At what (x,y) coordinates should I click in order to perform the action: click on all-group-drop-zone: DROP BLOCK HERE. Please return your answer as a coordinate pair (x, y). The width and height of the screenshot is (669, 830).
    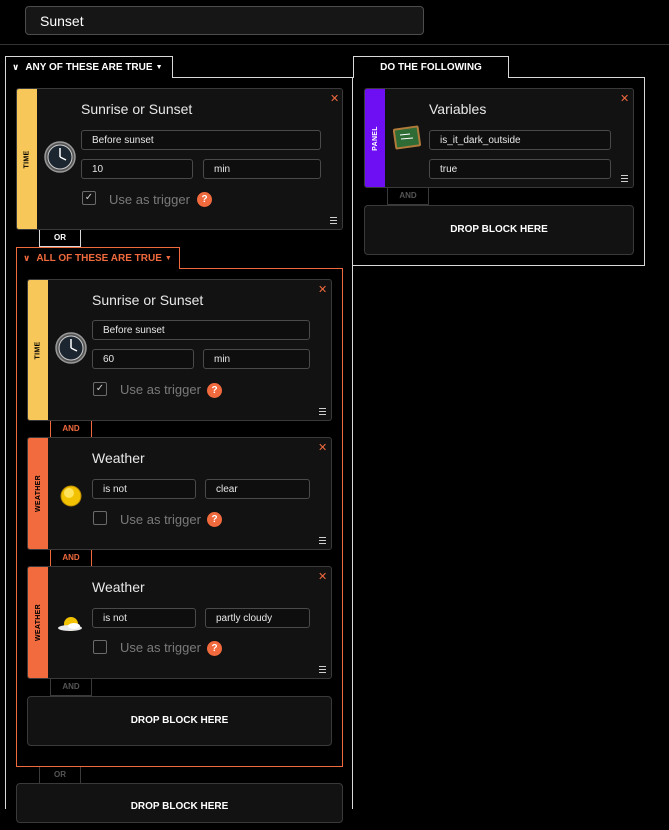
    Looking at the image, I should click on (179, 721).